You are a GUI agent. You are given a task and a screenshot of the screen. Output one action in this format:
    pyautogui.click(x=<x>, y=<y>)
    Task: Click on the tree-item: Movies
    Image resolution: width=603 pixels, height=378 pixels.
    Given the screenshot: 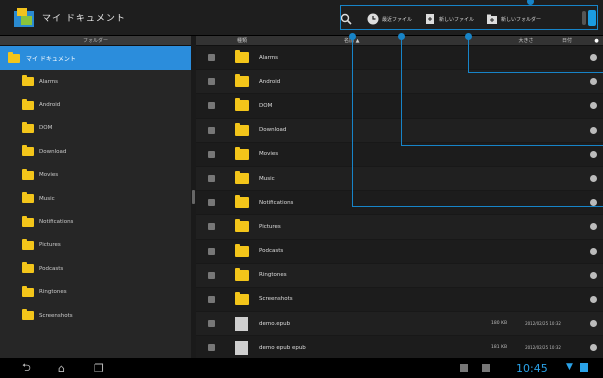 What is the action you would take?
    pyautogui.click(x=95, y=175)
    